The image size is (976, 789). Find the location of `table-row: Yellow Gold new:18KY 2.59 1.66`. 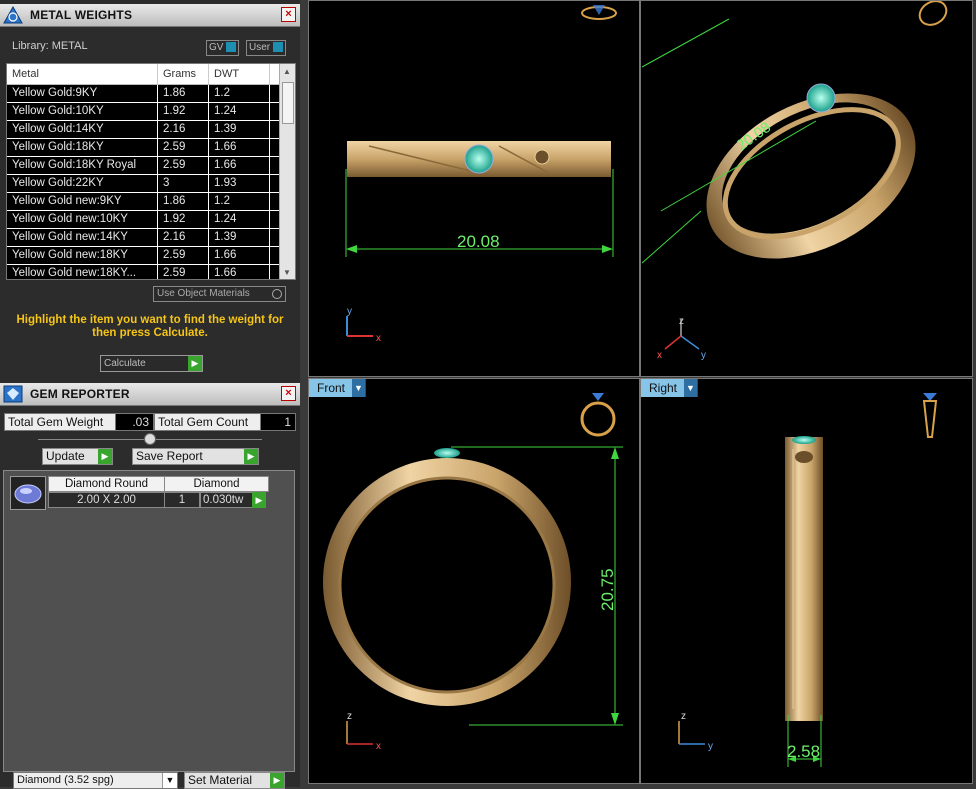

table-row: Yellow Gold new:18KY 2.59 1.66 is located at coordinates (151, 256).